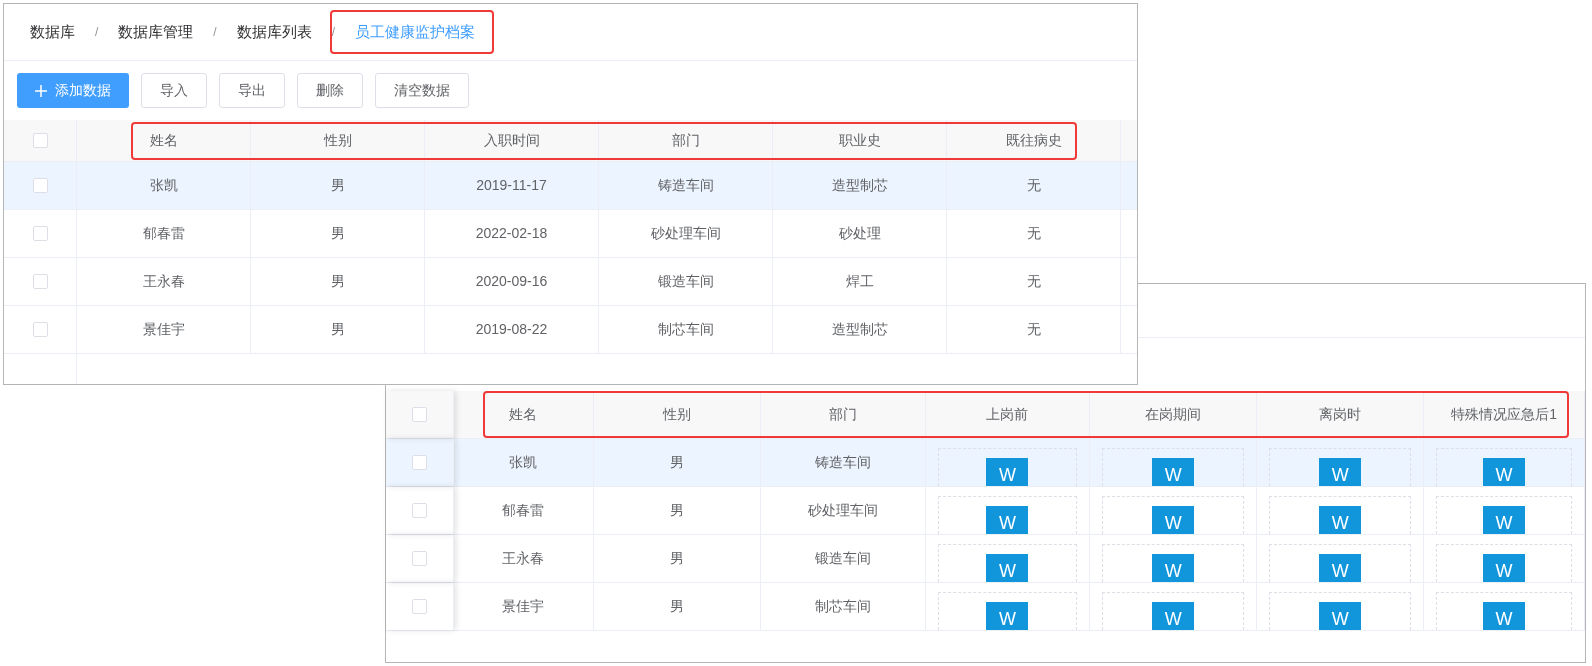 Image resolution: width=1592 pixels, height=666 pixels. Describe the element at coordinates (41, 90) in the screenshot. I see `plus-icon` at that location.